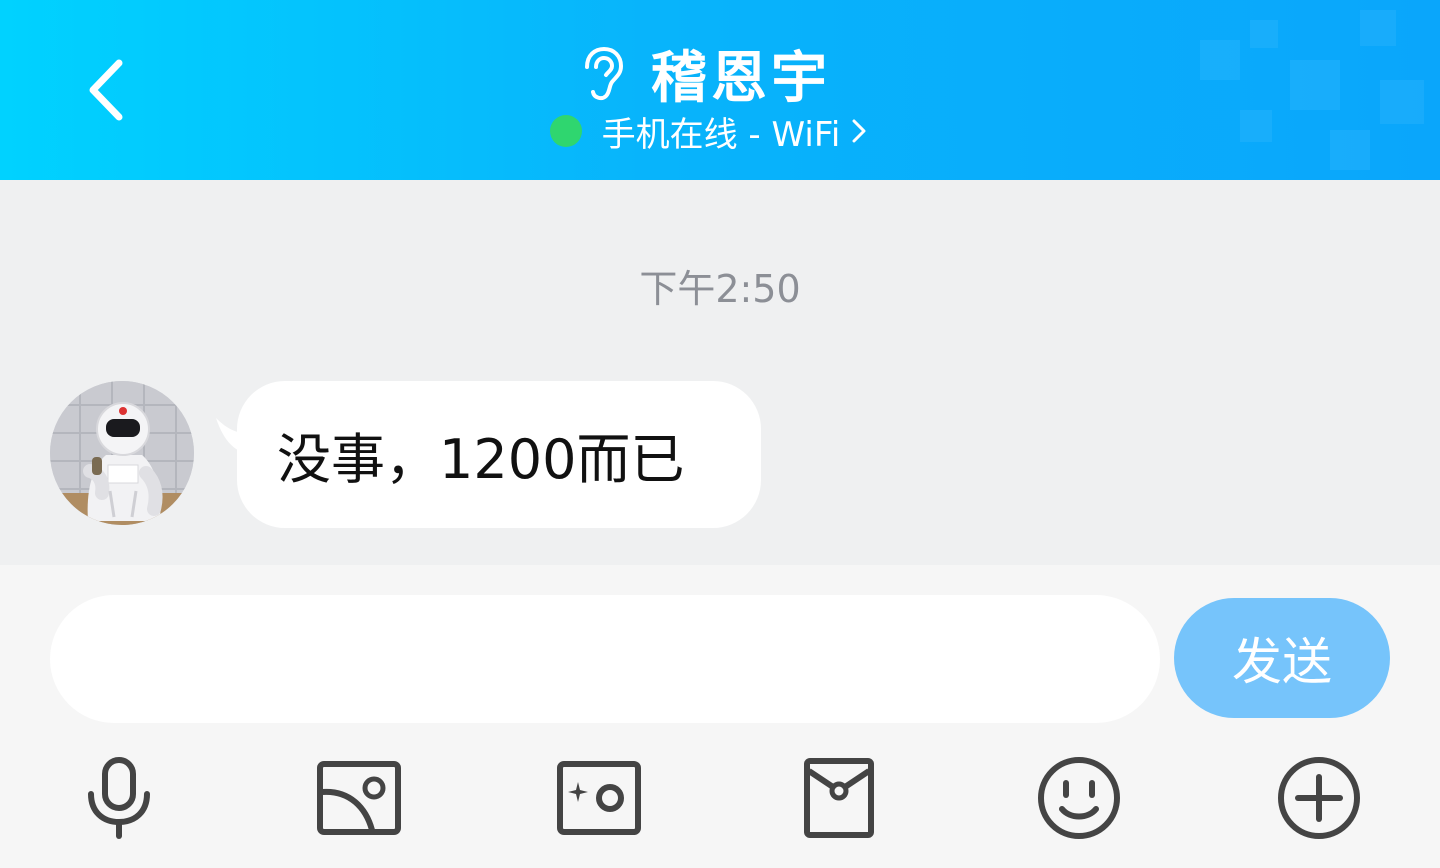 The height and width of the screenshot is (868, 1440). I want to click on red-packet-button, so click(839, 798).